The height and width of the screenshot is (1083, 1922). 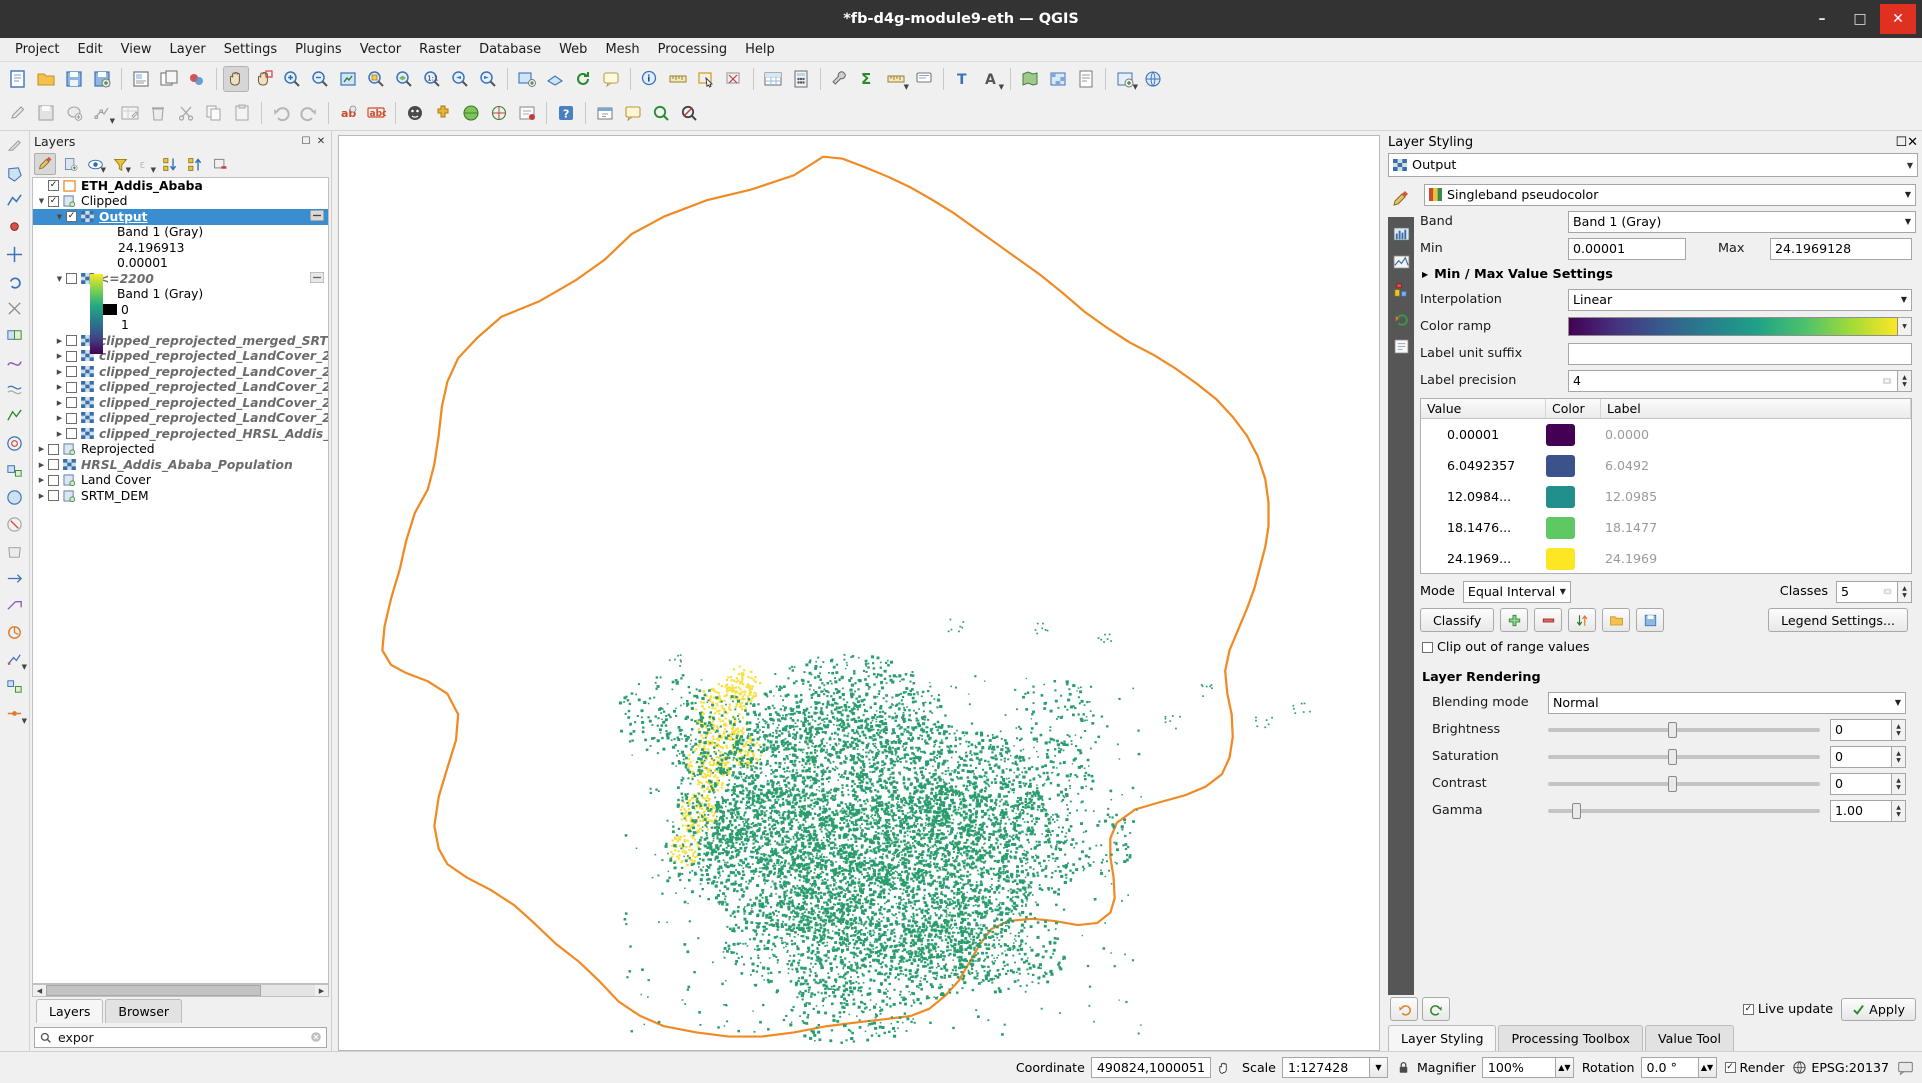 What do you see at coordinates (180, 310) in the screenshot?
I see `layer-tree-item: ▶0` at bounding box center [180, 310].